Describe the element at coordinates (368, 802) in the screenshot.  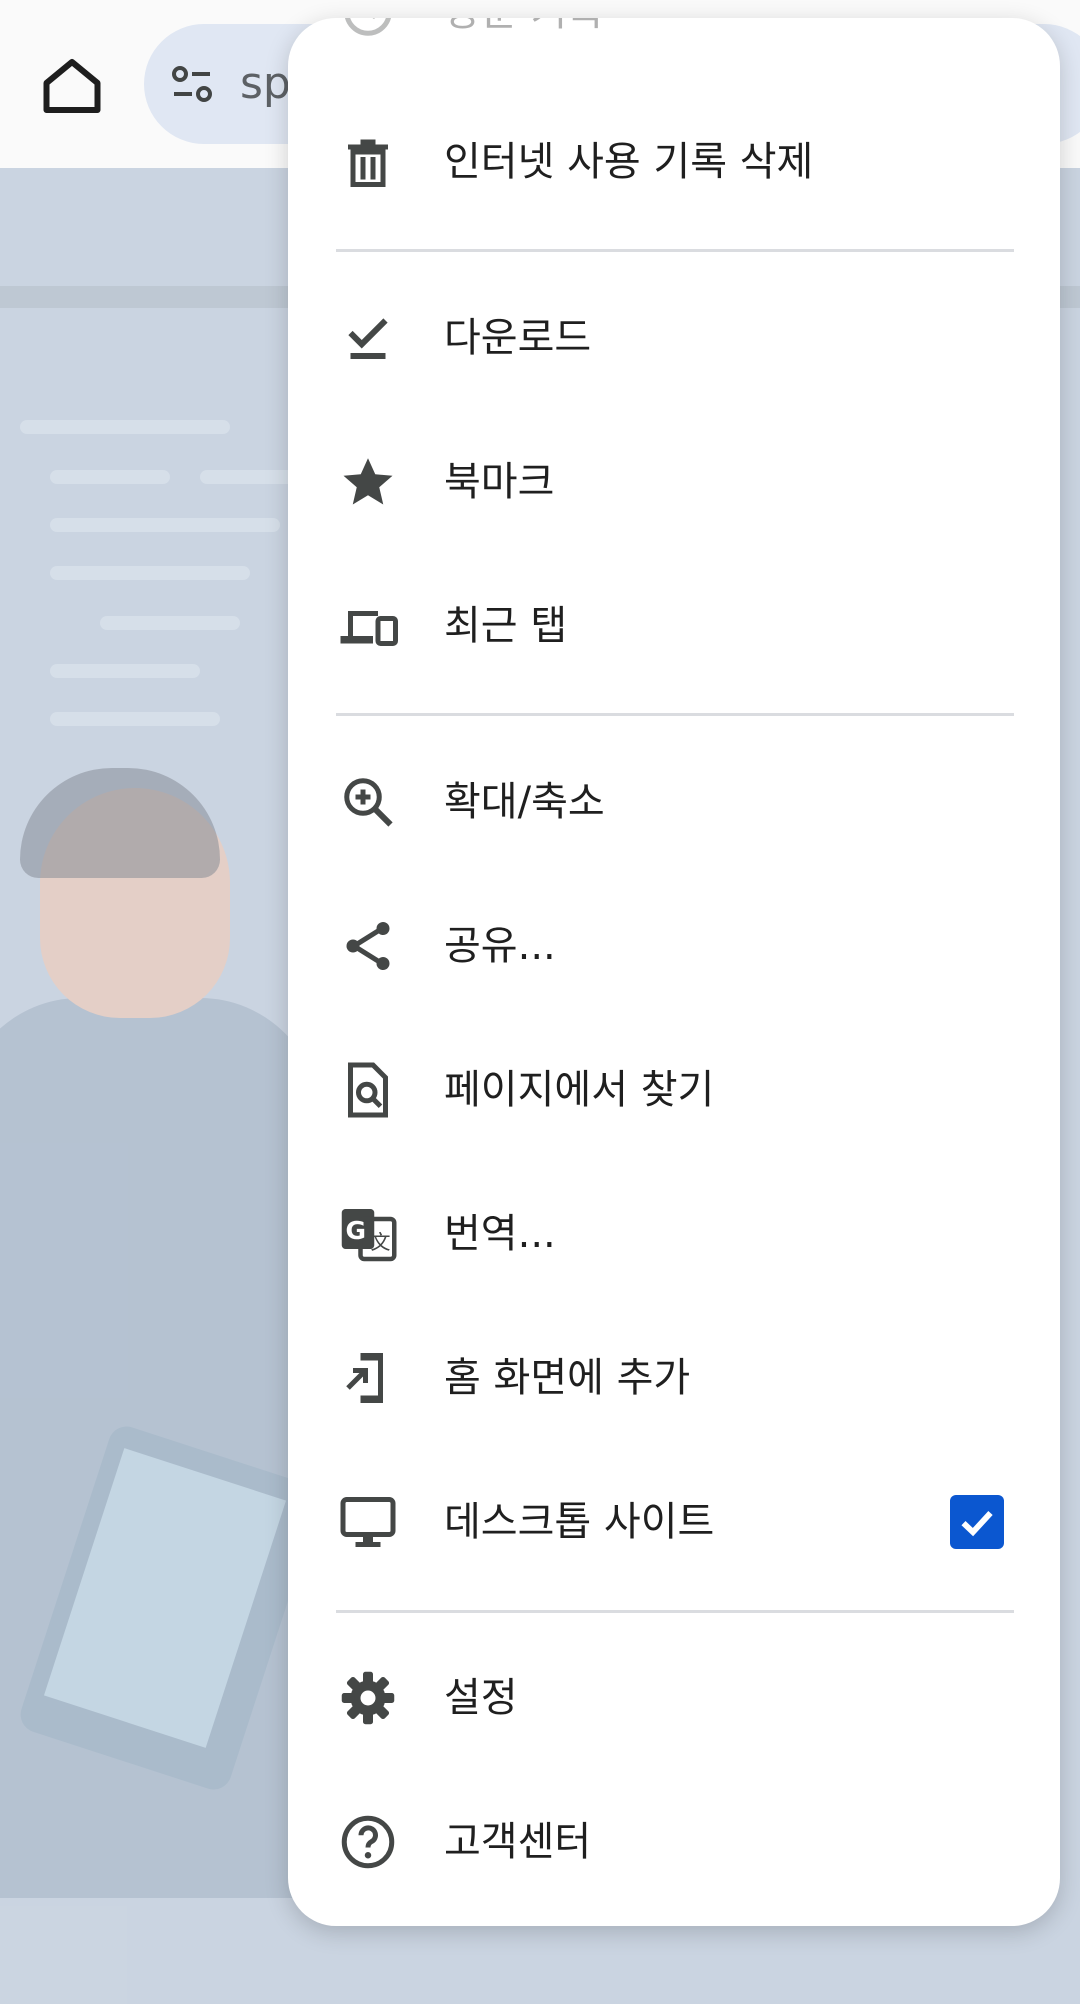
I see `zoom-in-icon` at that location.